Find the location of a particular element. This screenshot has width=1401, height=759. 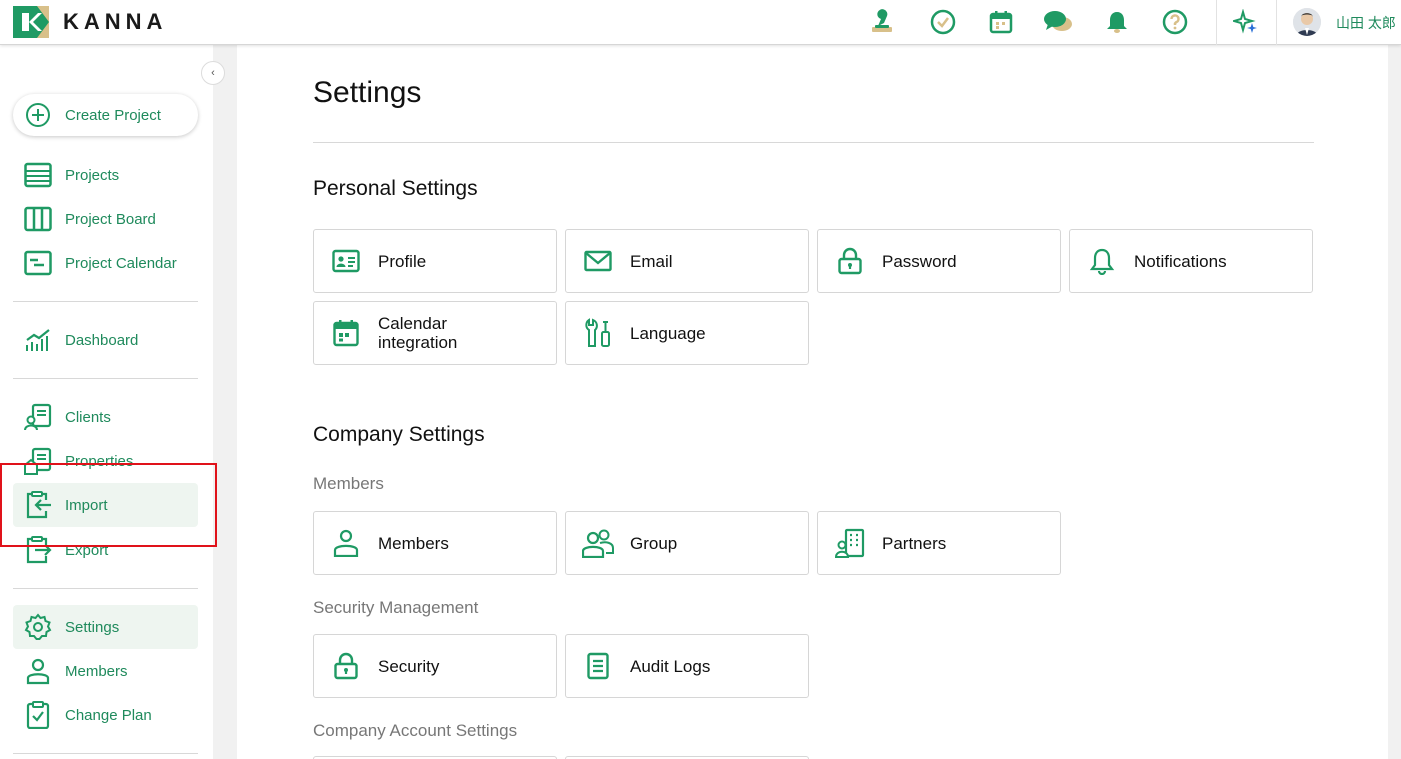

bell-icon is located at coordinates (1117, 22).